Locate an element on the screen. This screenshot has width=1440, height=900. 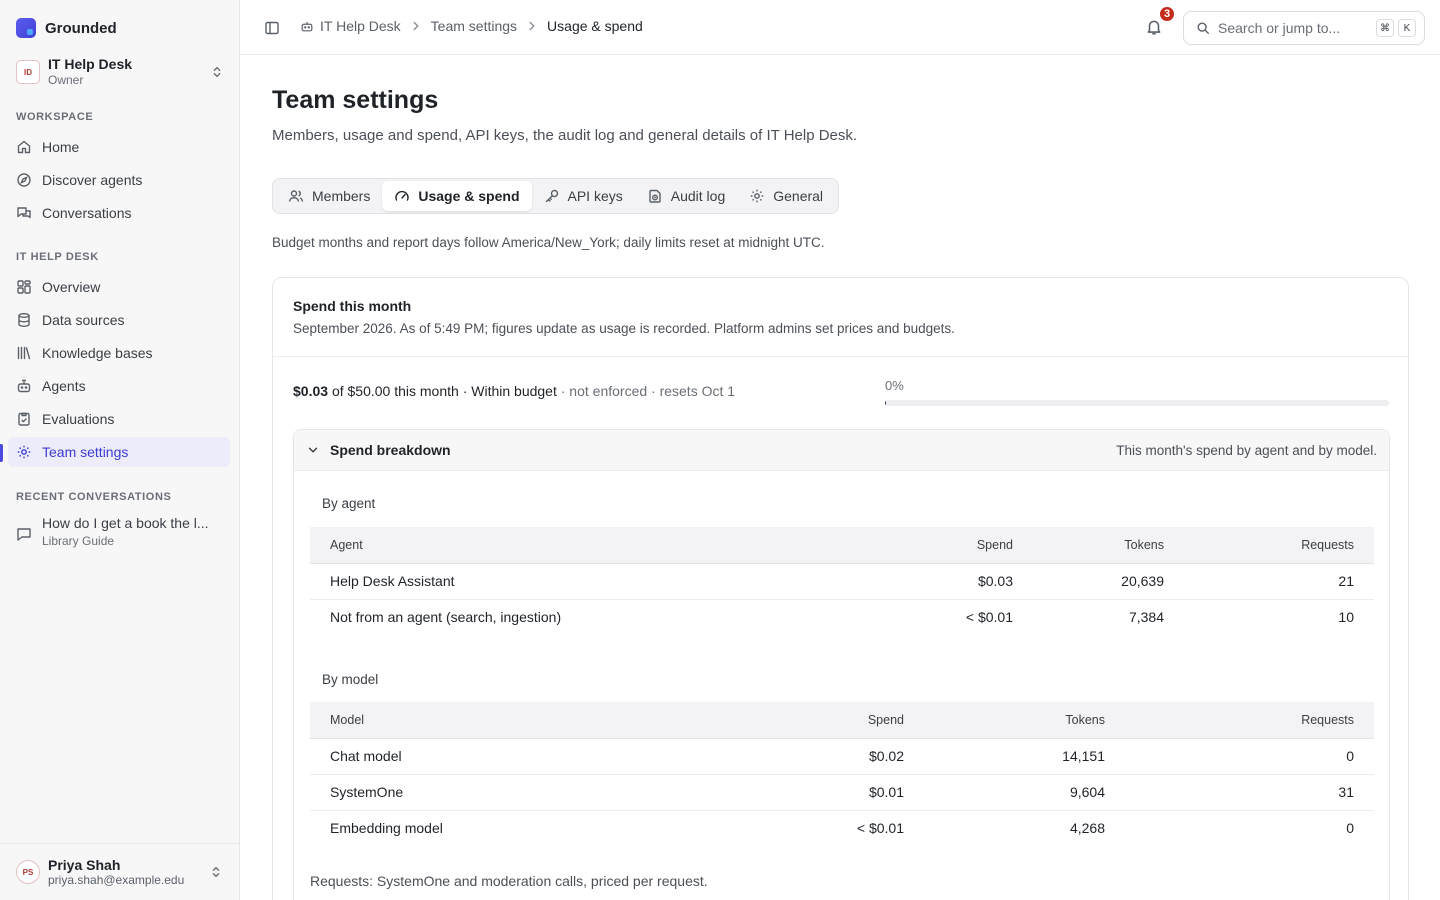
shortcut-key-cmd: ⌘ is located at coordinates (1385, 28).